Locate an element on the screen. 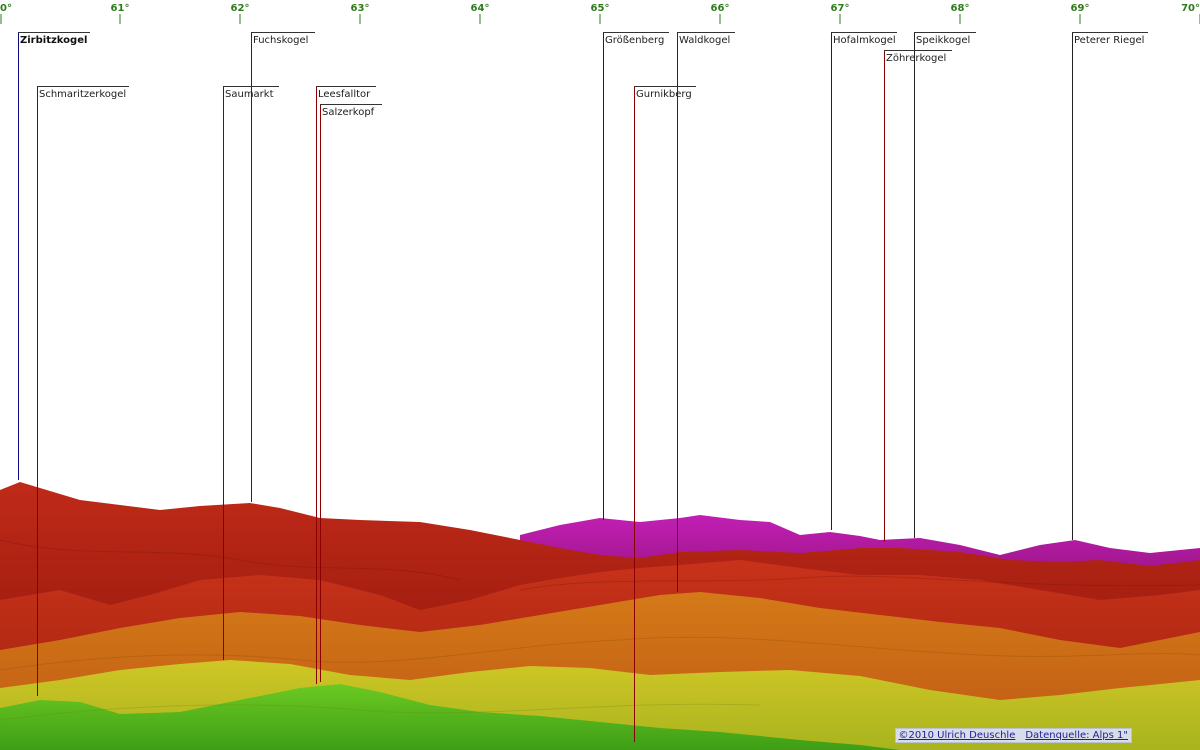 The width and height of the screenshot is (1200, 750). axis-tick-label: 66° is located at coordinates (720, 8).